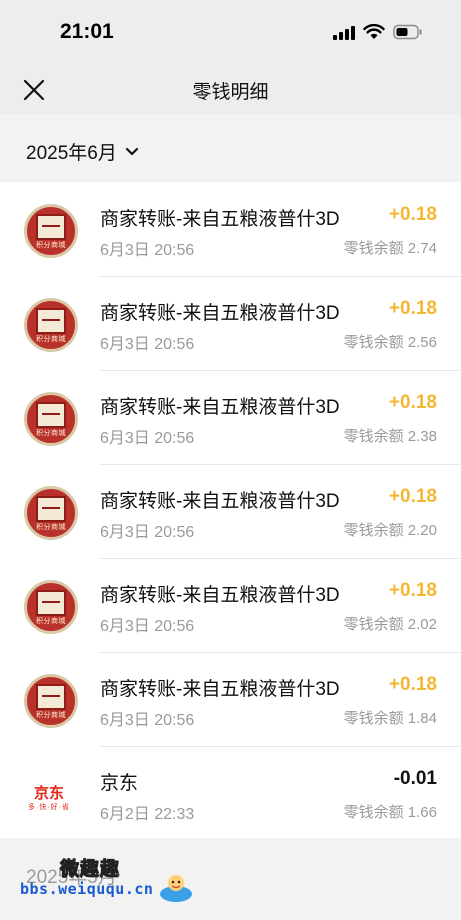  Describe the element at coordinates (230, 148) in the screenshot. I see `month-filter-bar: 2025年6月` at that location.